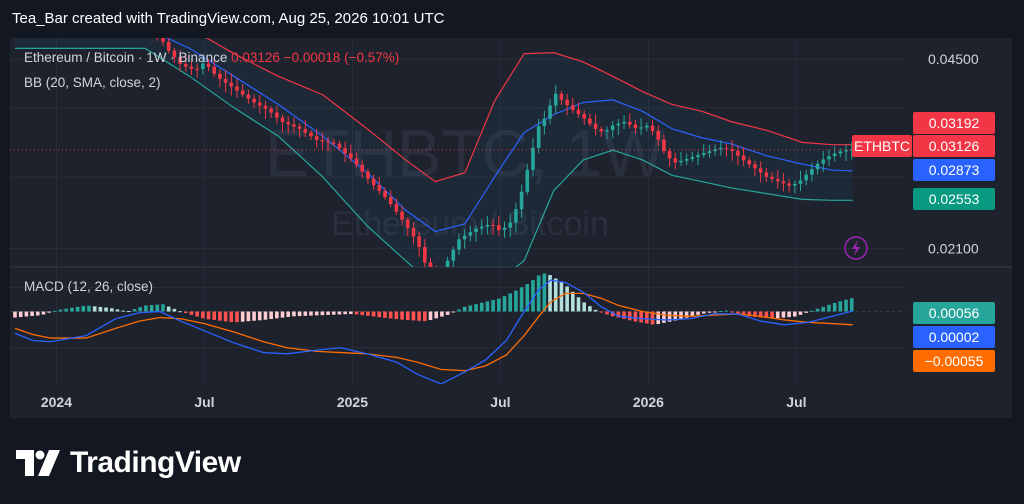 The height and width of the screenshot is (504, 1024). I want to click on tradingview-logo: TradingView, so click(128, 463).